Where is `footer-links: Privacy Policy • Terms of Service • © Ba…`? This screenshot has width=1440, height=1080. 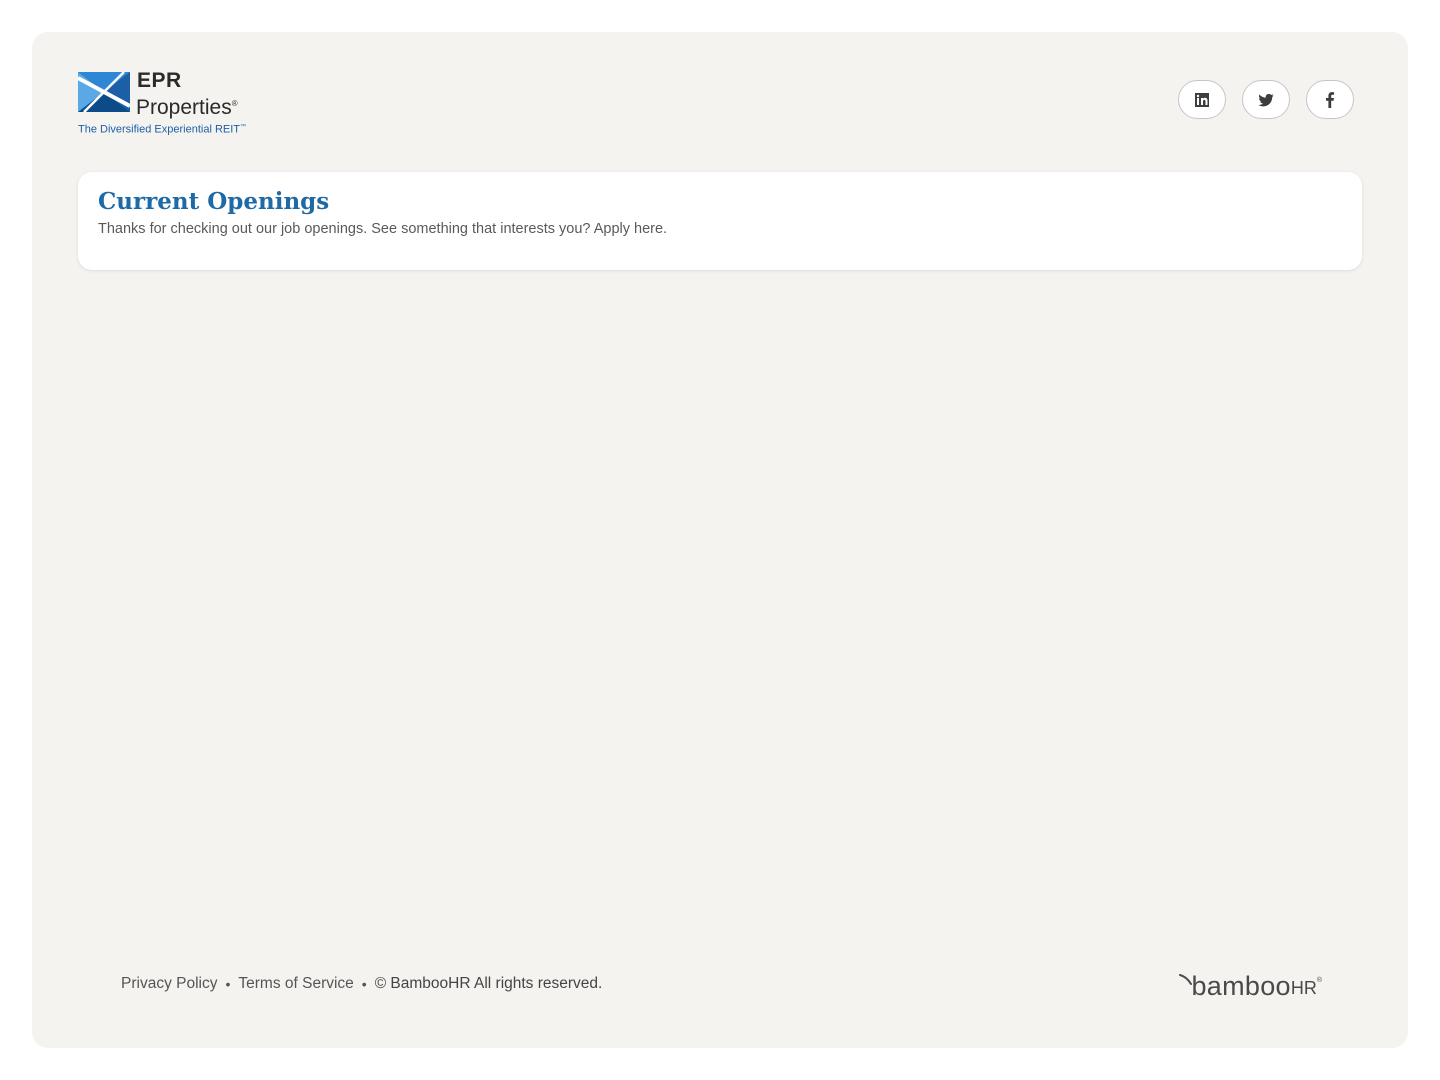 footer-links: Privacy Policy • Terms of Service • © Ba… is located at coordinates (361, 984).